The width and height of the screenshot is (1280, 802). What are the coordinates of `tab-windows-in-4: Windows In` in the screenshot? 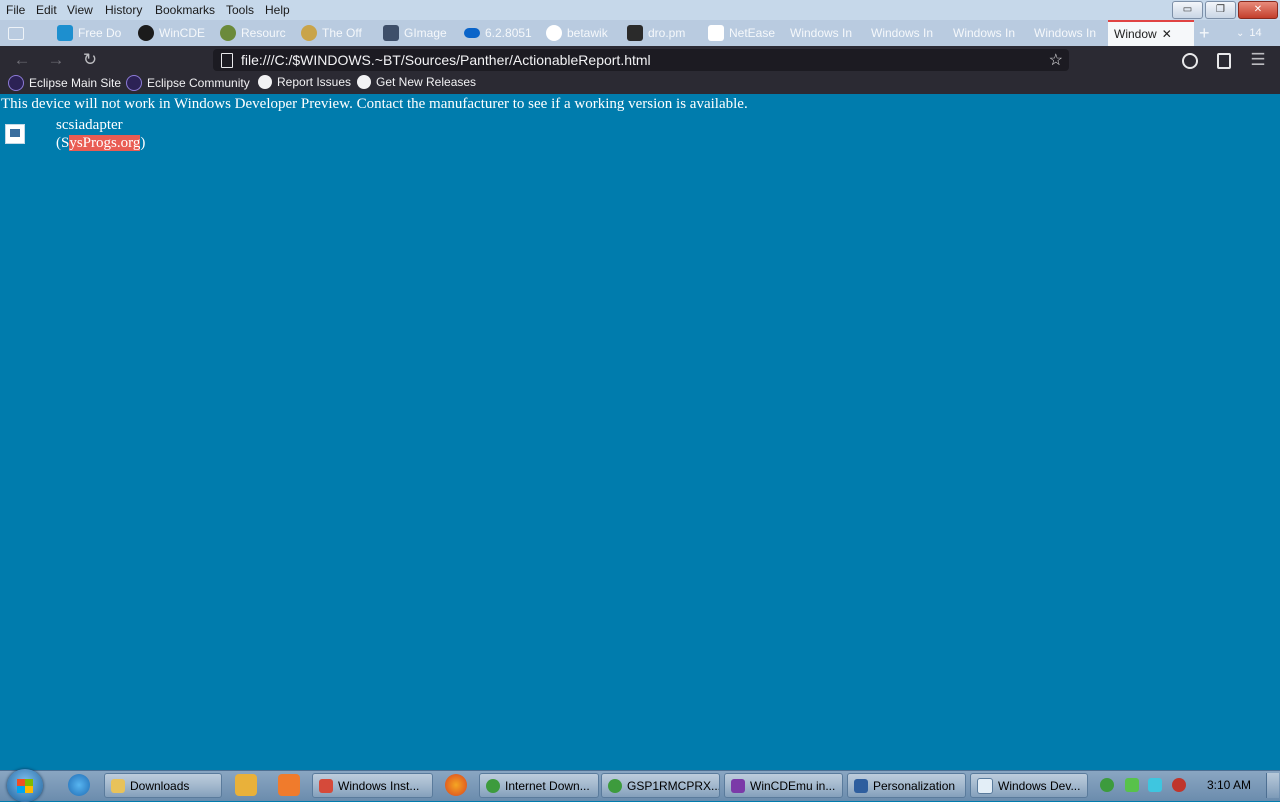 It's located at (1067, 33).